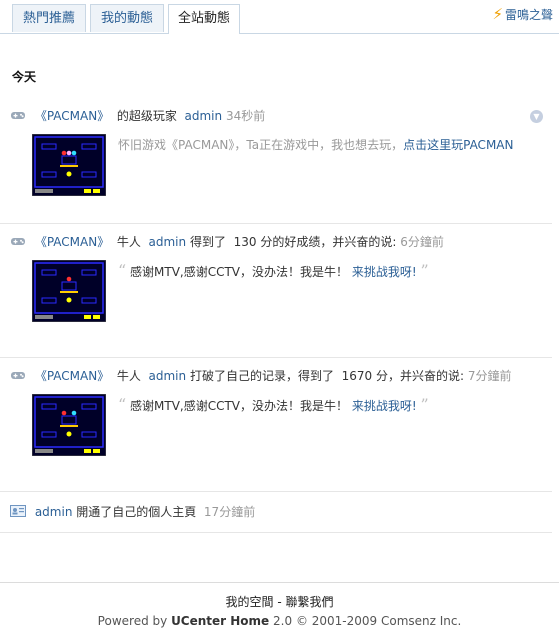  Describe the element at coordinates (136, 512) in the screenshot. I see `feed-action: 開通了自己的個人主頁` at that location.